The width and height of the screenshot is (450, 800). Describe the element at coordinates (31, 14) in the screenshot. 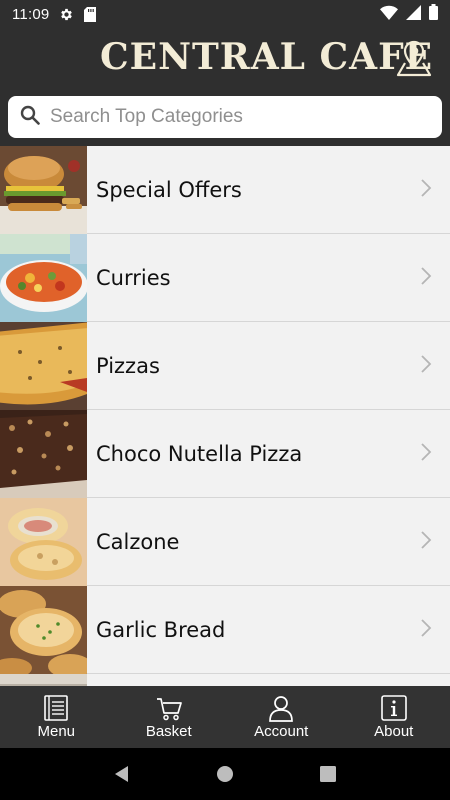

I see `status-time: 11:09` at that location.